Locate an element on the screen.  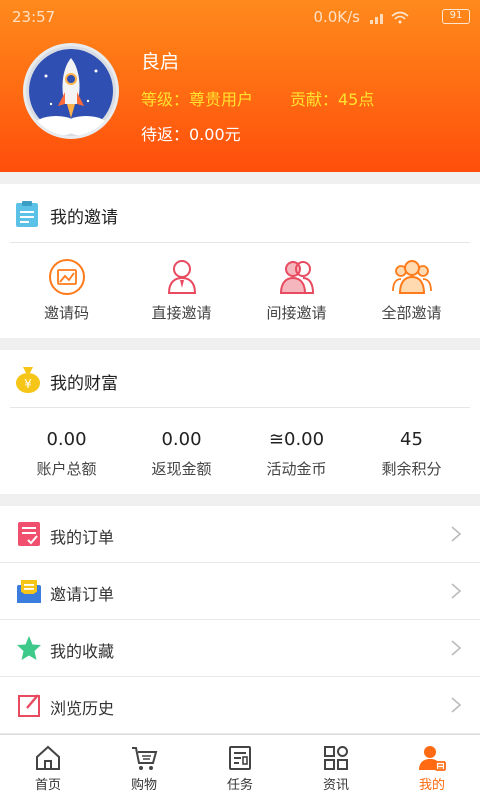
tab-profile: 我的 is located at coordinates (432, 767).